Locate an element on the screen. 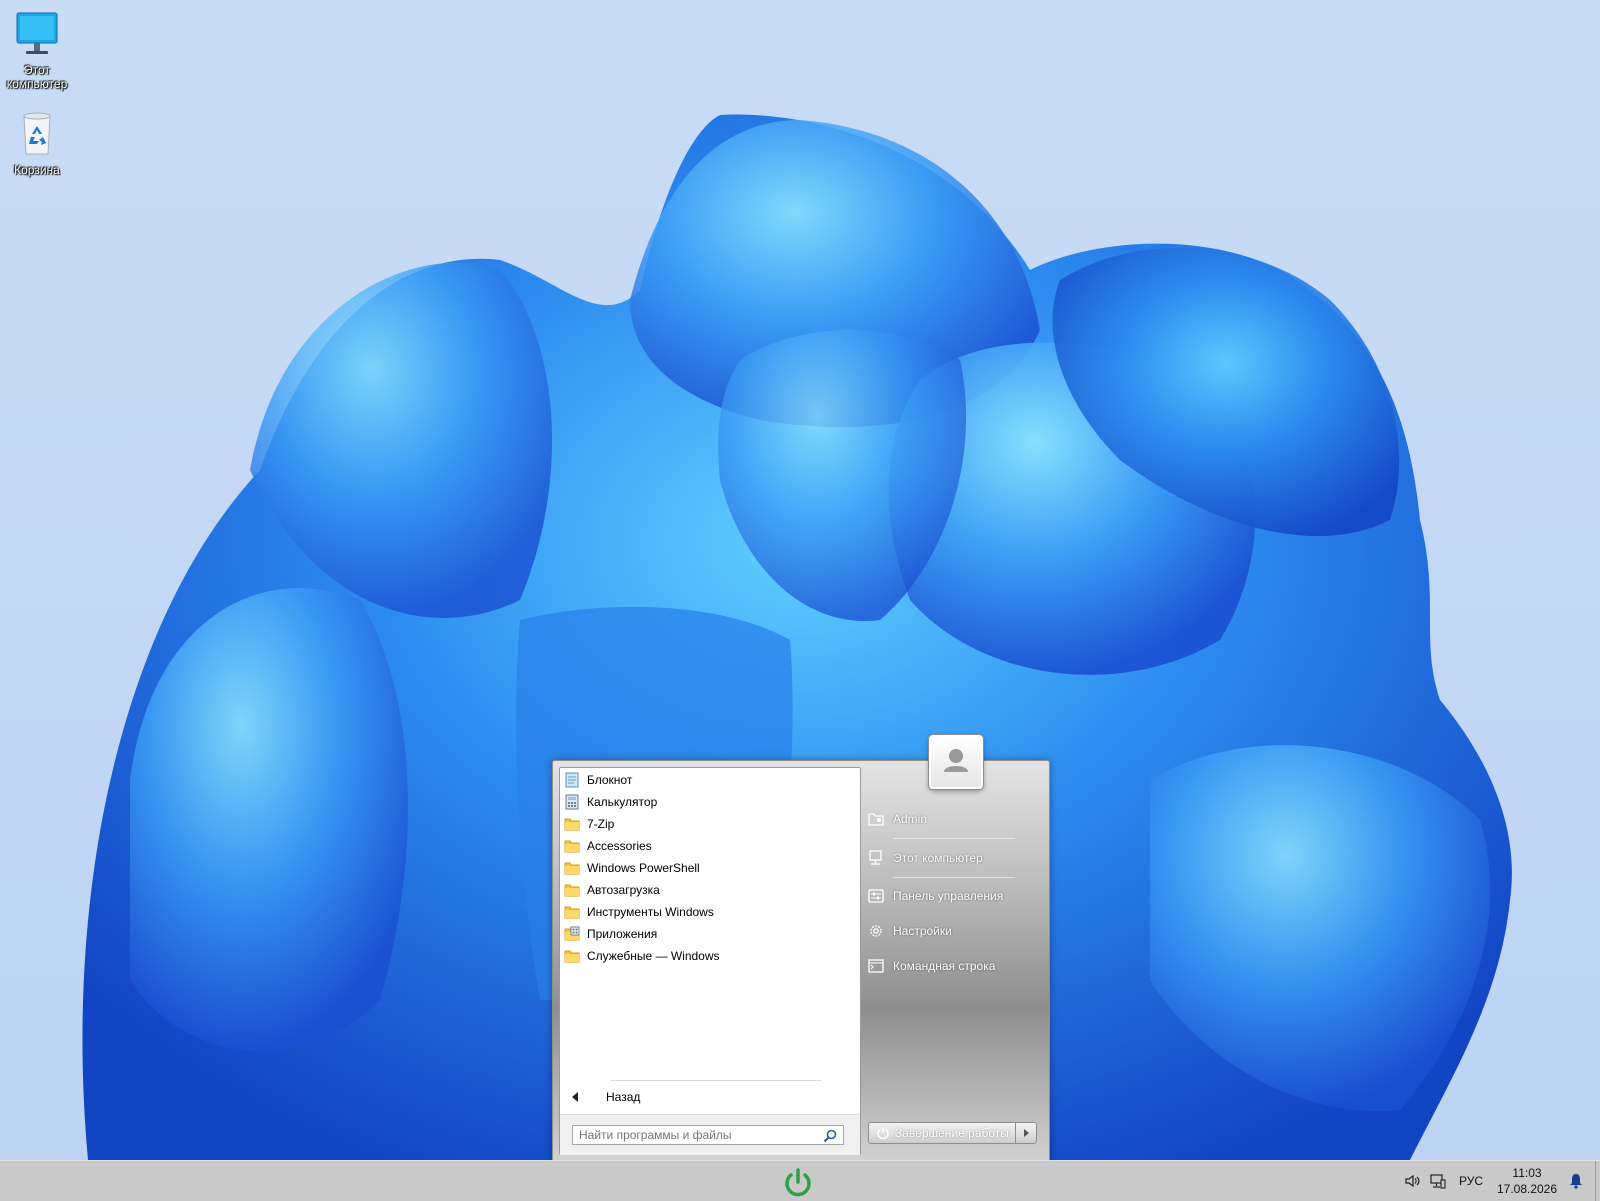 Image resolution: width=1600 pixels, height=1201 pixels. notification-bell-icon is located at coordinates (1576, 1181).